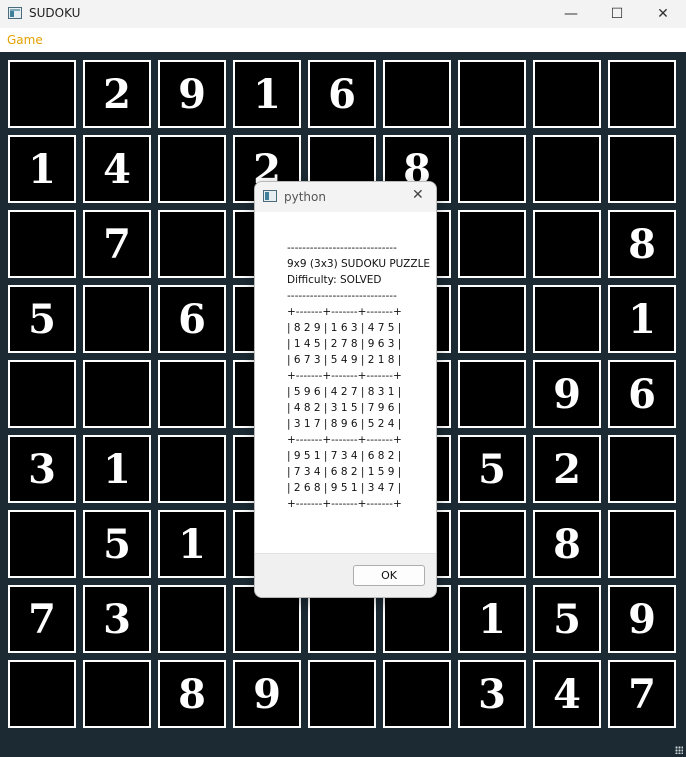 The width and height of the screenshot is (686, 757). What do you see at coordinates (192, 319) in the screenshot?
I see `sudoku-cell-r4c3: 6` at bounding box center [192, 319].